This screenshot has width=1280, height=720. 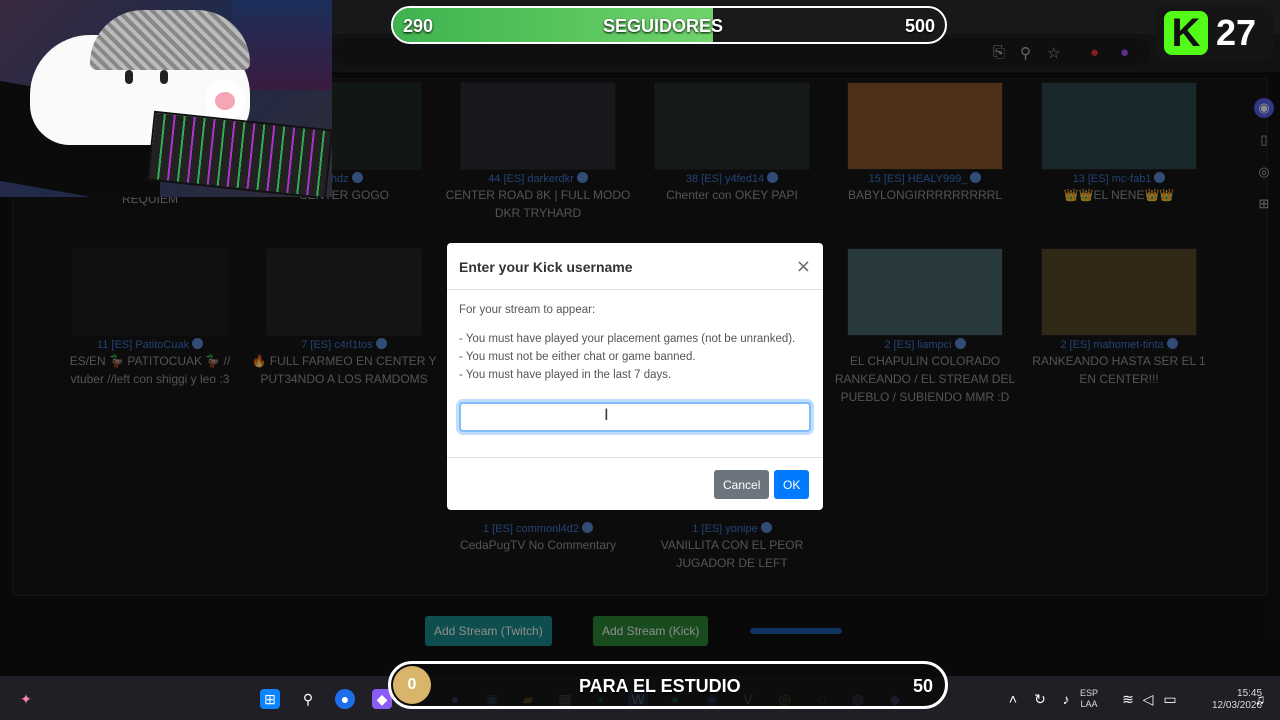 What do you see at coordinates (1066, 699) in the screenshot?
I see `microphone-icon: ♪` at bounding box center [1066, 699].